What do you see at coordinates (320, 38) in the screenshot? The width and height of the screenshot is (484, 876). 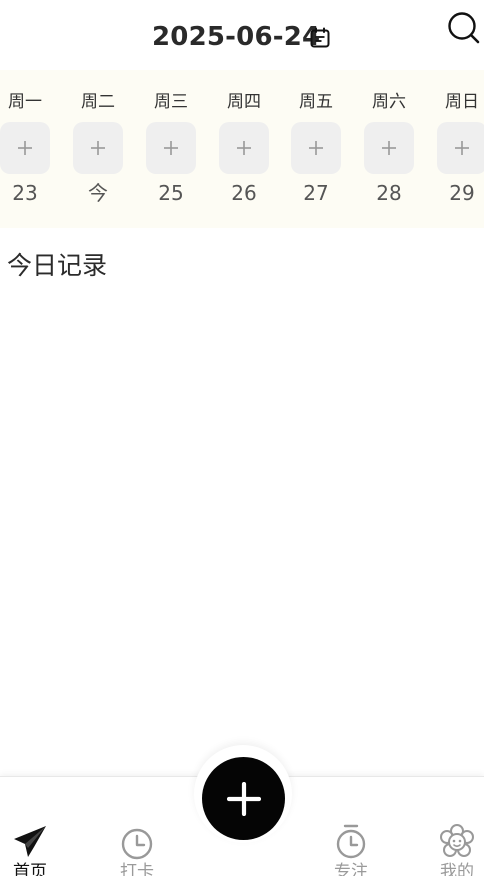 I see `calendar-icon` at bounding box center [320, 38].